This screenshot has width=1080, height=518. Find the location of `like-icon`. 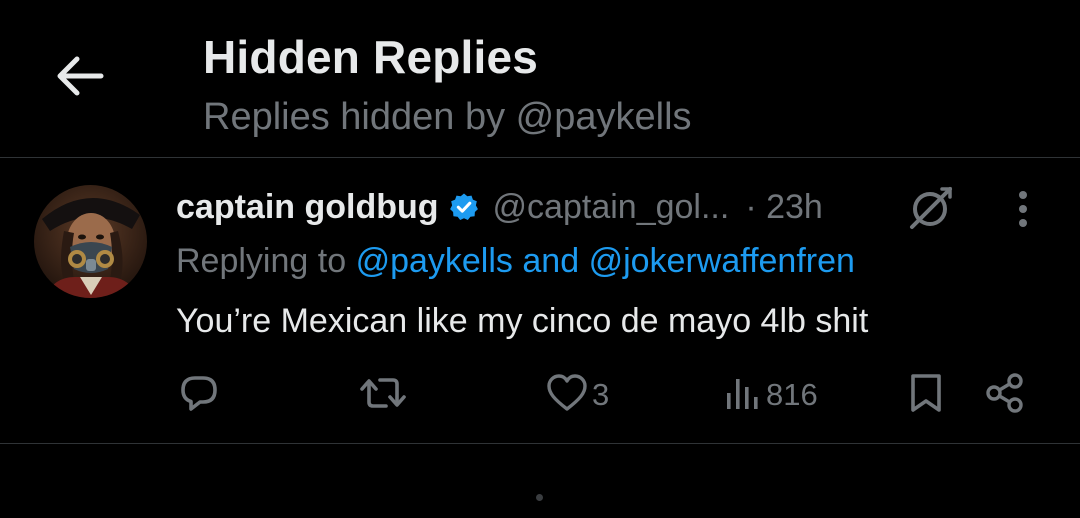

like-icon is located at coordinates (567, 395).